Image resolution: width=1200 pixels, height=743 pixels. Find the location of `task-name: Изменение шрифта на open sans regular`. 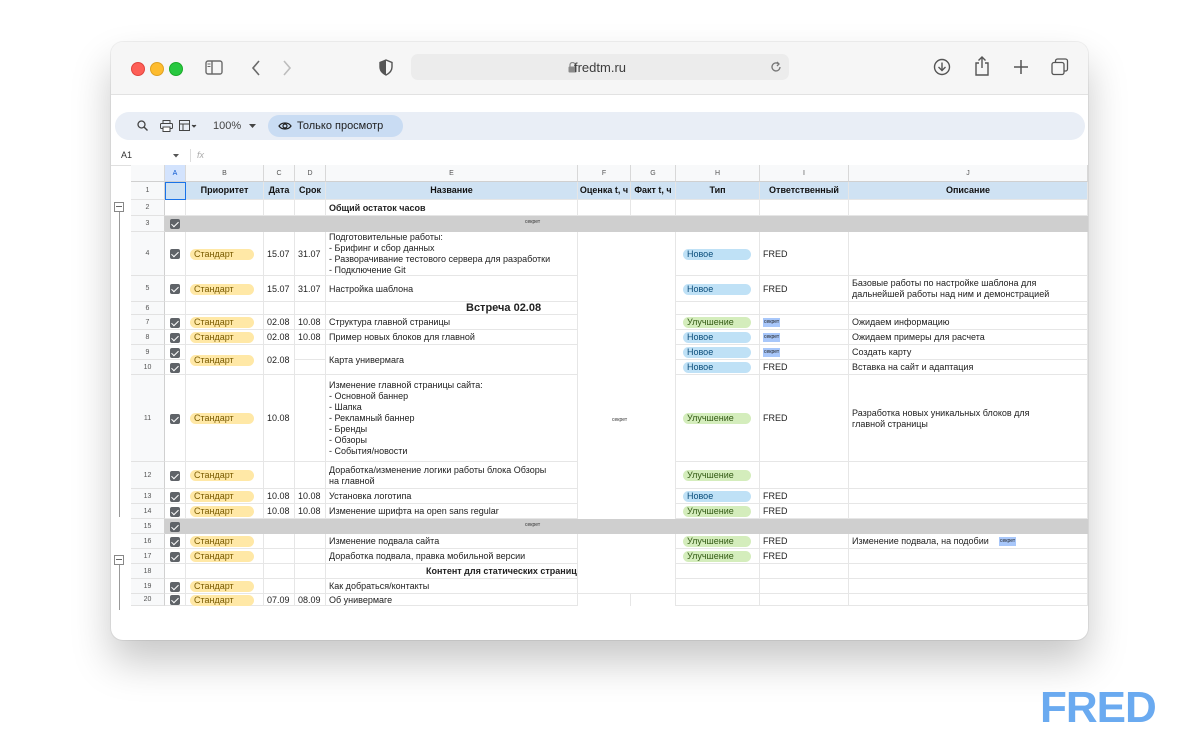

task-name: Изменение шрифта на open sans regular is located at coordinates (414, 511).